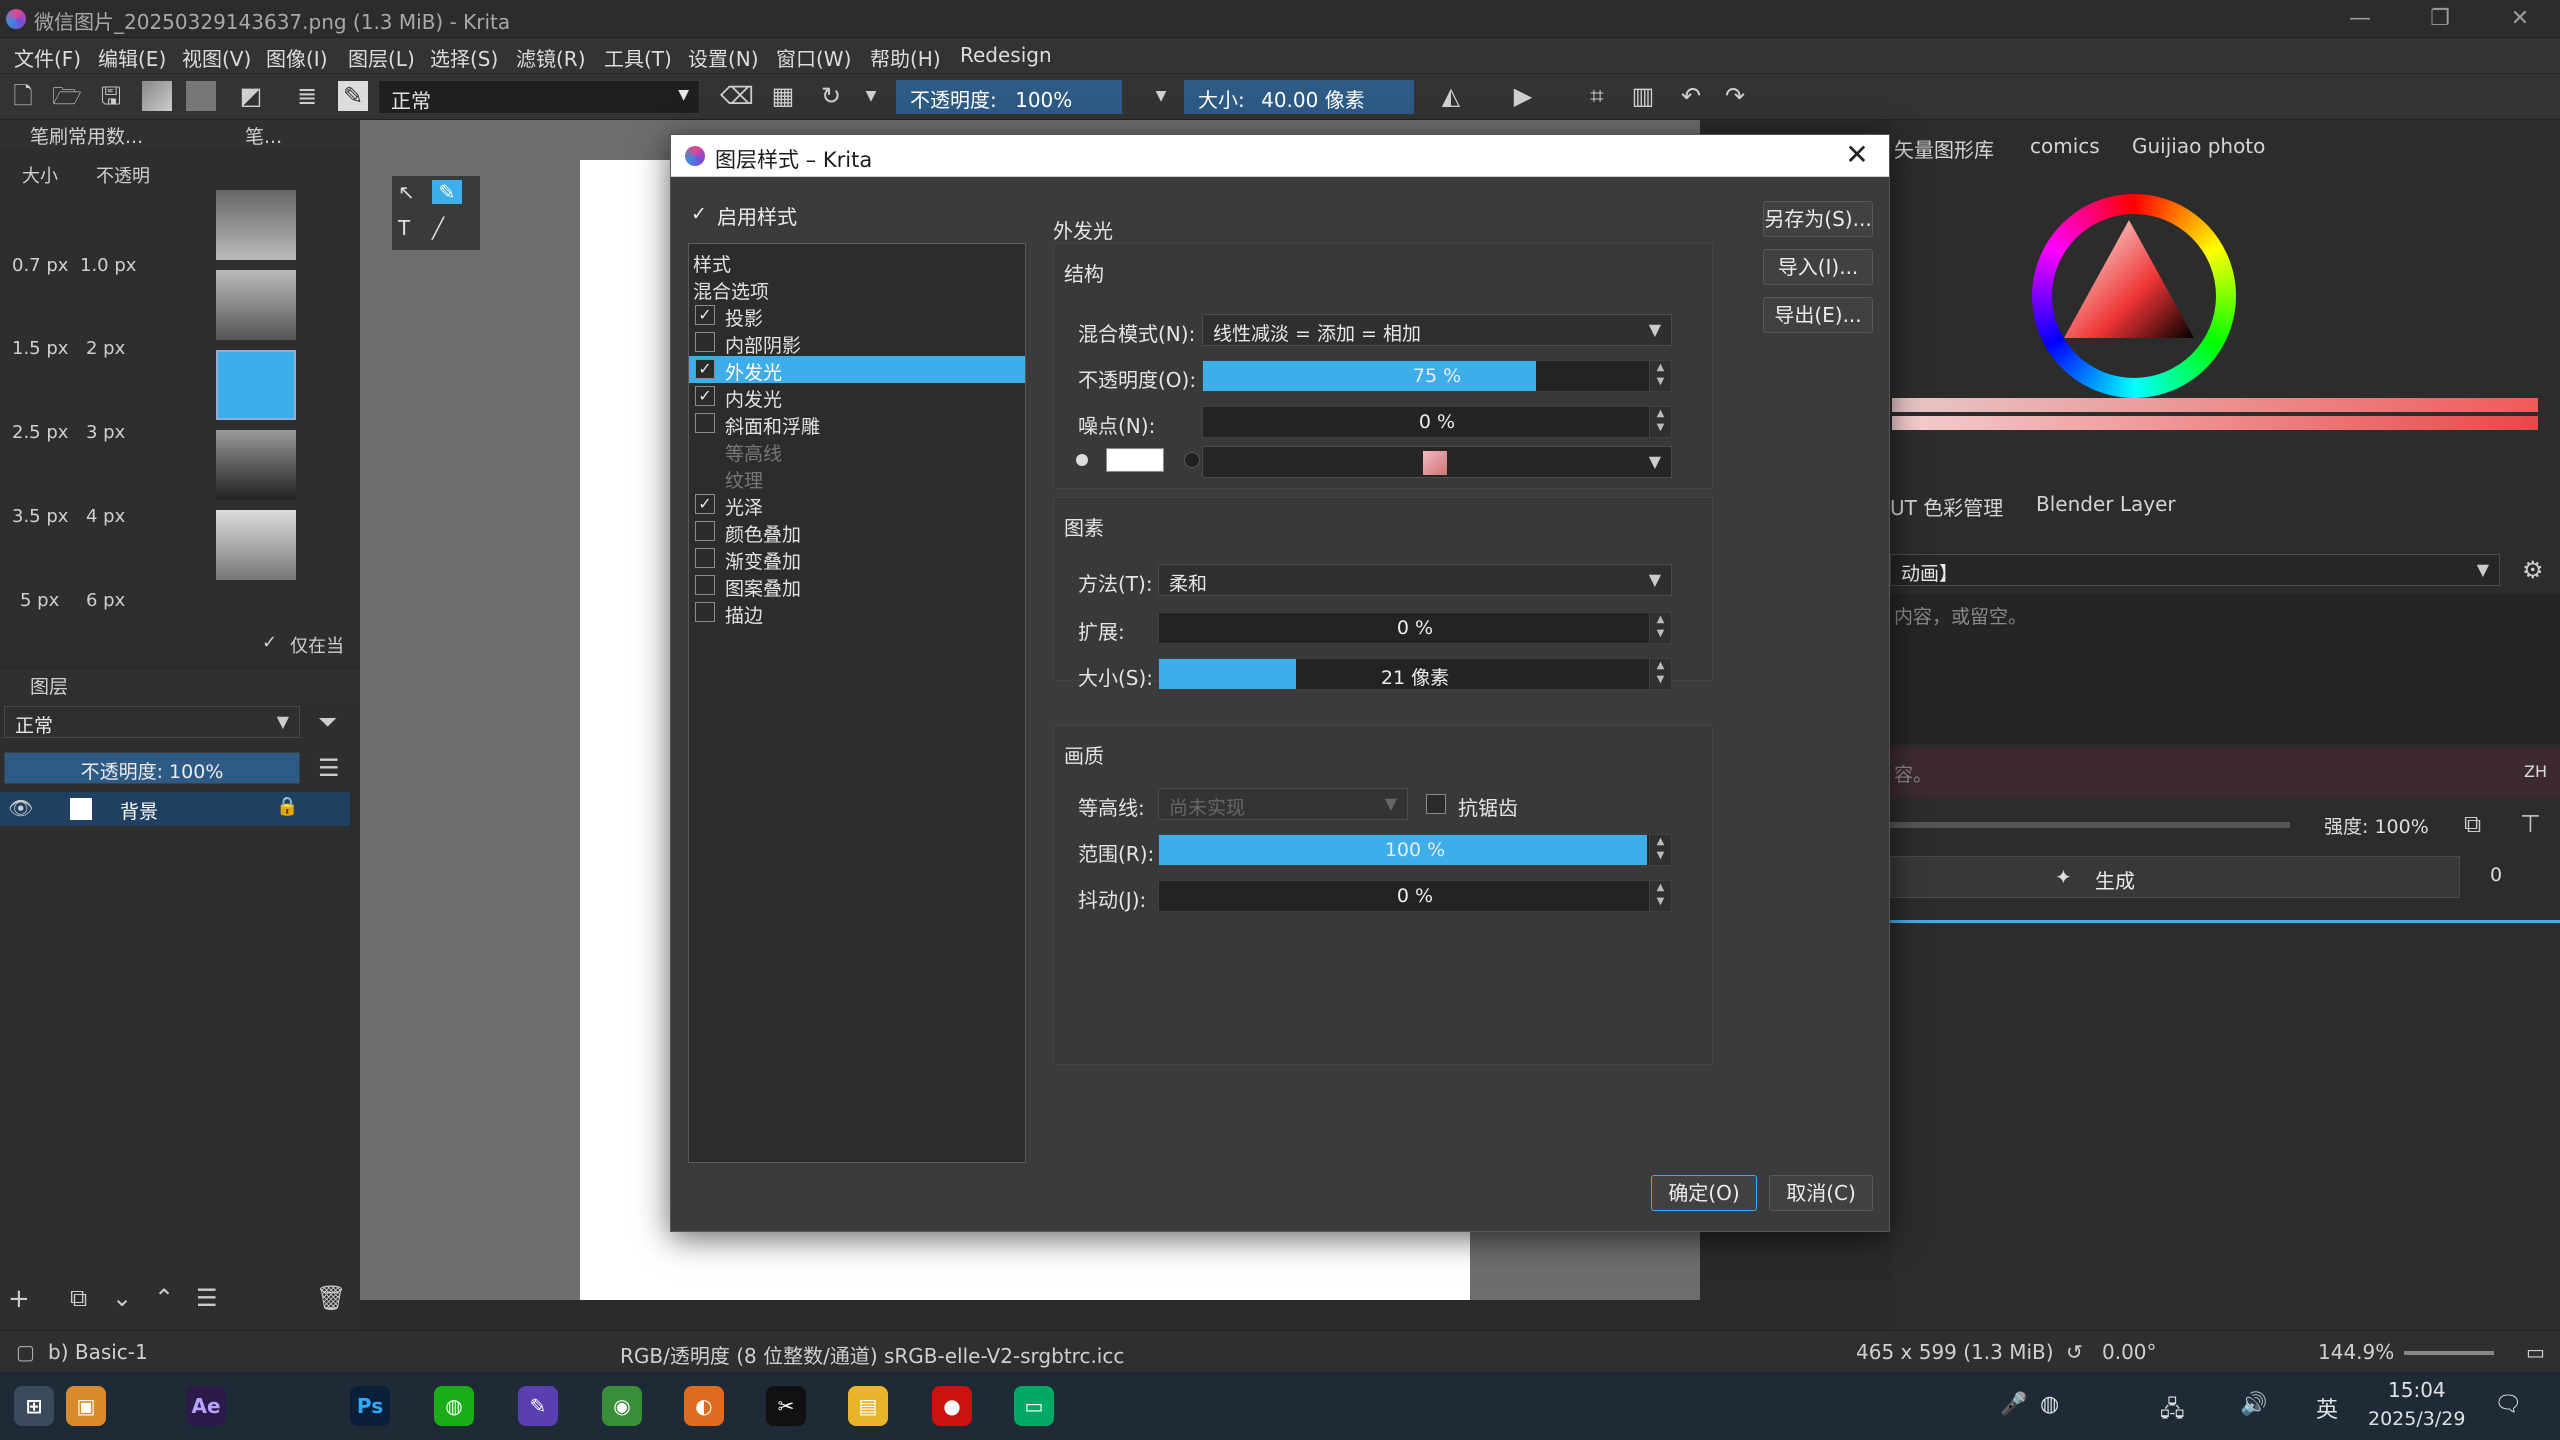 This screenshot has height=1440, width=2560. Describe the element at coordinates (23, 96) in the screenshot. I see `new-document-icon: 🗋` at that location.